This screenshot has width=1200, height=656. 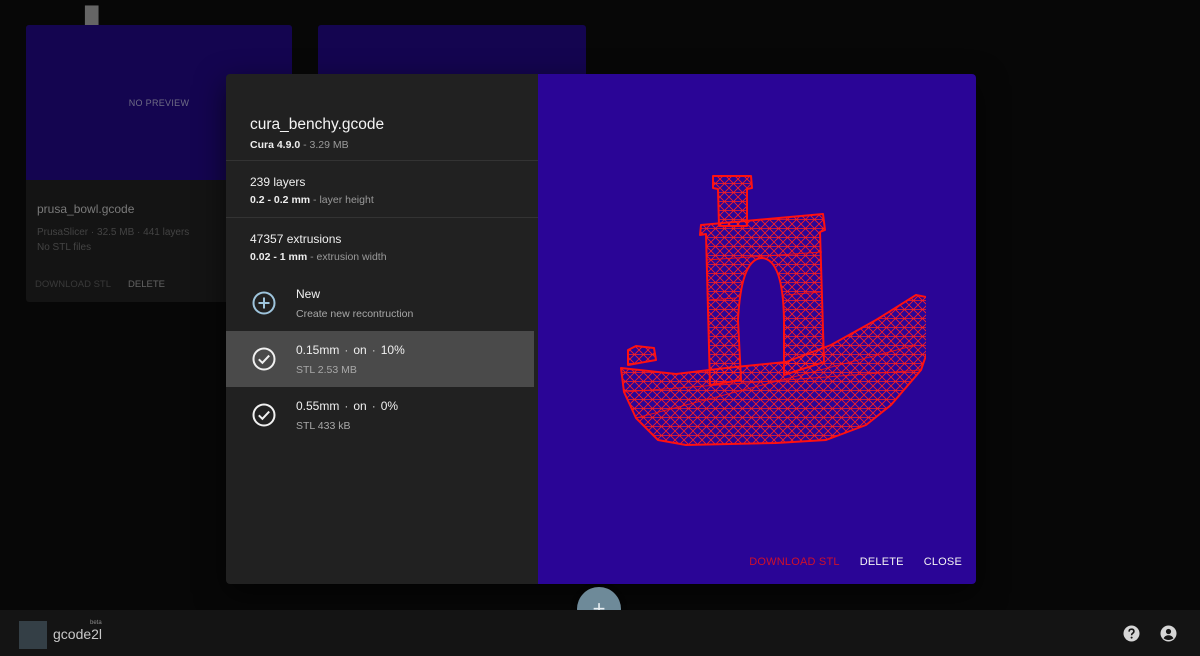 I want to click on download-stl-button: DOWNLOAD STL, so click(x=794, y=562).